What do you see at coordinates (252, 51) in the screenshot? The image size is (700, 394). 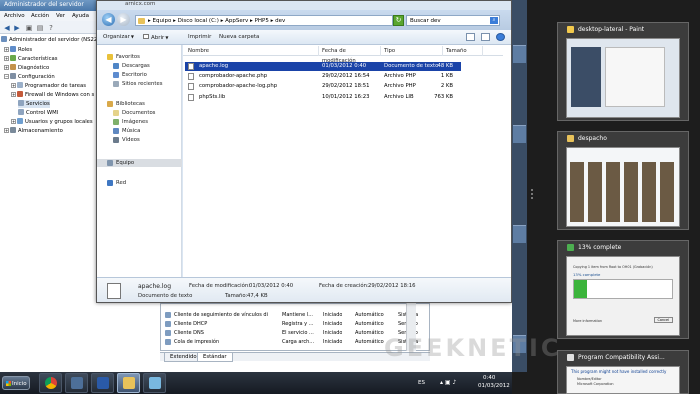 I see `column-nombre: Nombre` at bounding box center [252, 51].